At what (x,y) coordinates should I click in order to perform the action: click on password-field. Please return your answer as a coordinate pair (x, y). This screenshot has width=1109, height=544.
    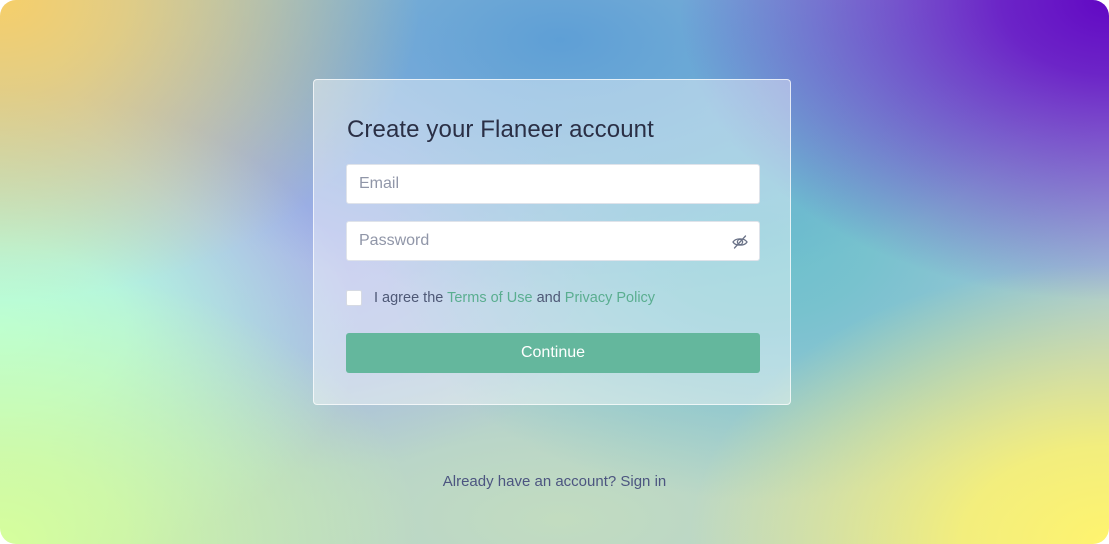
    Looking at the image, I should click on (553, 241).